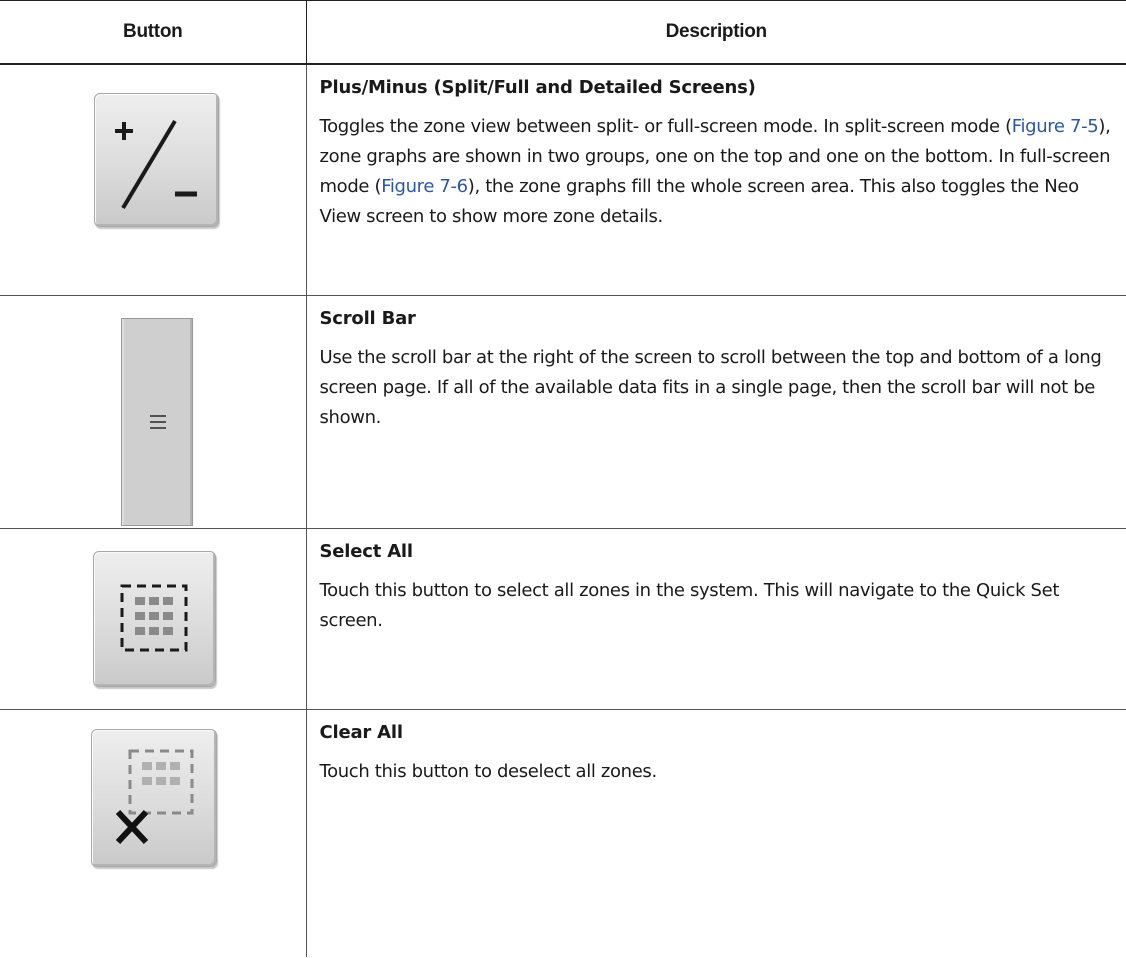 The width and height of the screenshot is (1126, 958). I want to click on table-header-row: Button Description, so click(563, 32).